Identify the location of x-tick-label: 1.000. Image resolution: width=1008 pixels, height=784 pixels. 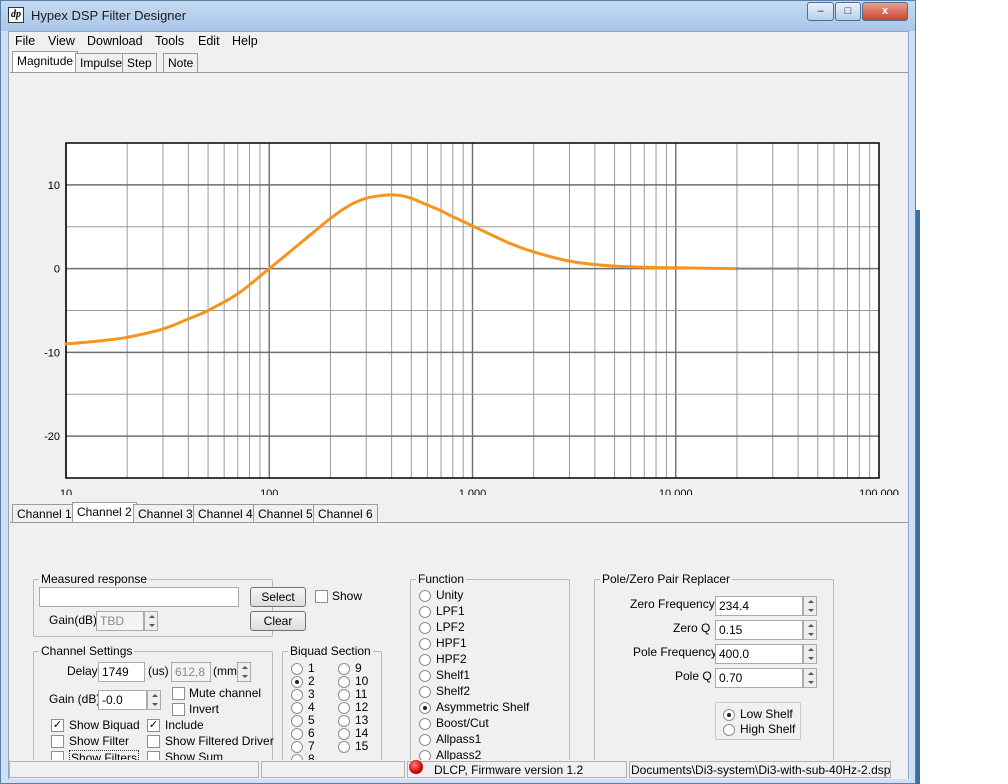
(473, 491).